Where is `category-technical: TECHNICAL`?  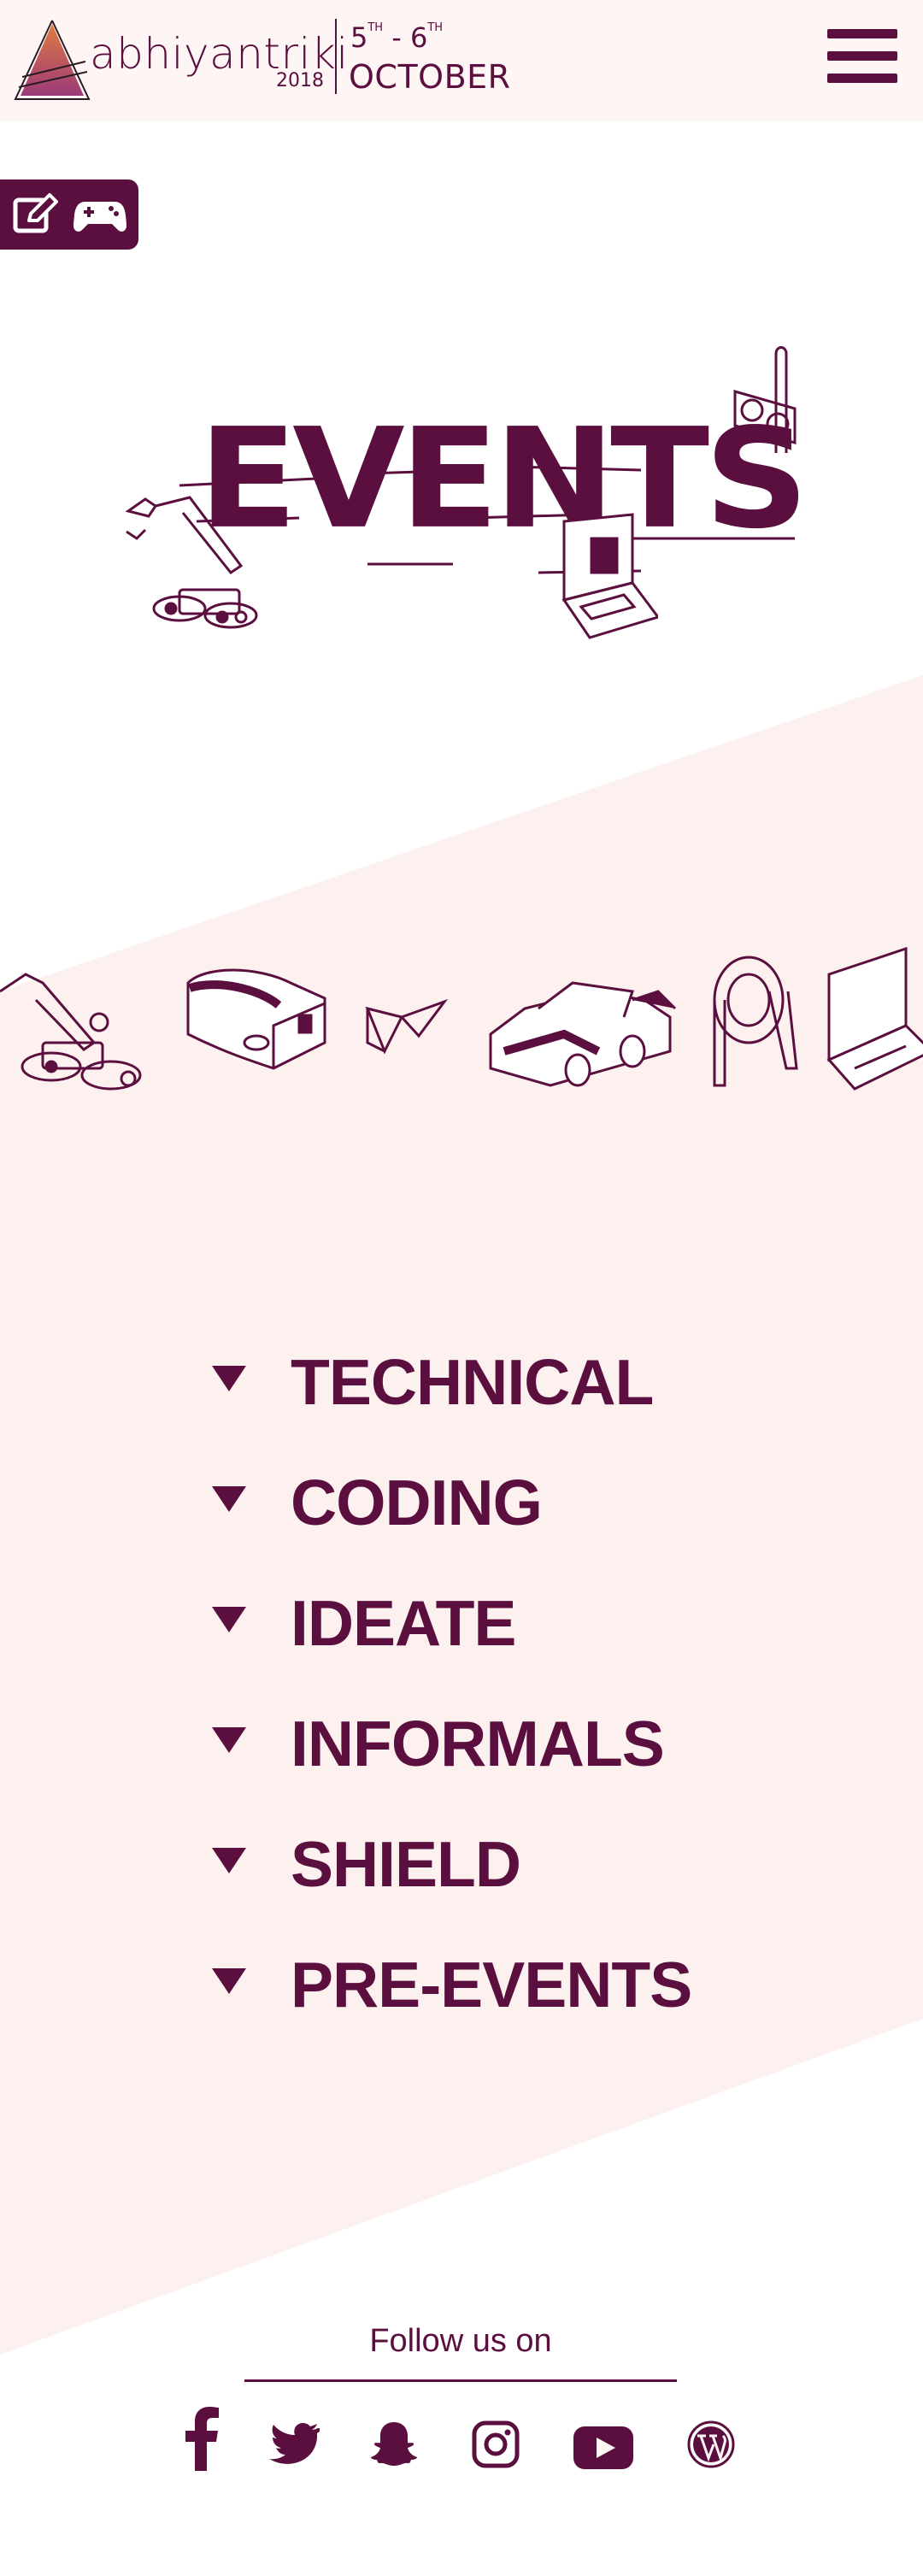
category-technical: TECHNICAL is located at coordinates (511, 1393).